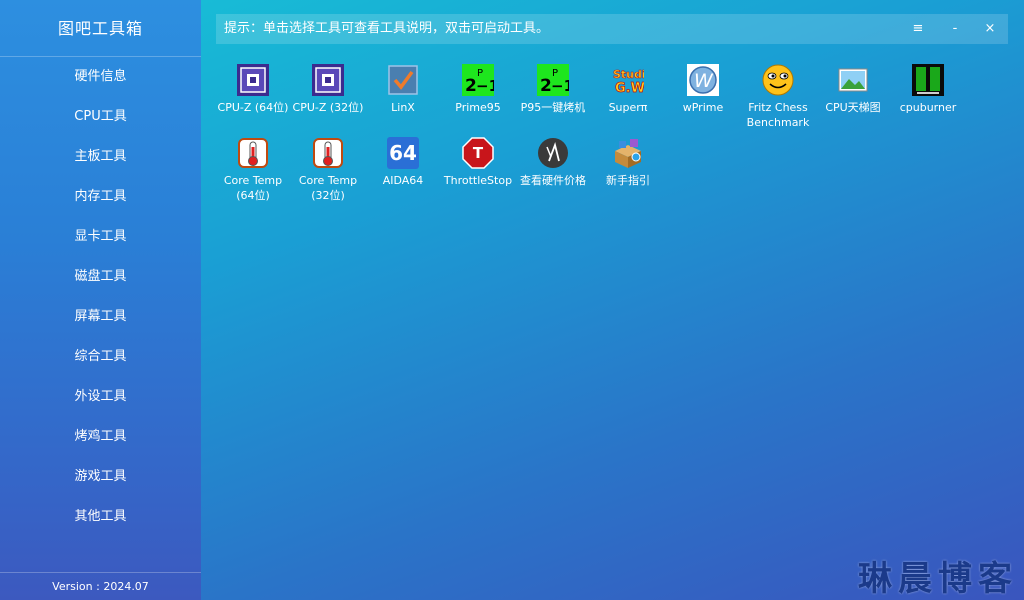  What do you see at coordinates (478, 180) in the screenshot?
I see `tool-label: ThrottleStop` at bounding box center [478, 180].